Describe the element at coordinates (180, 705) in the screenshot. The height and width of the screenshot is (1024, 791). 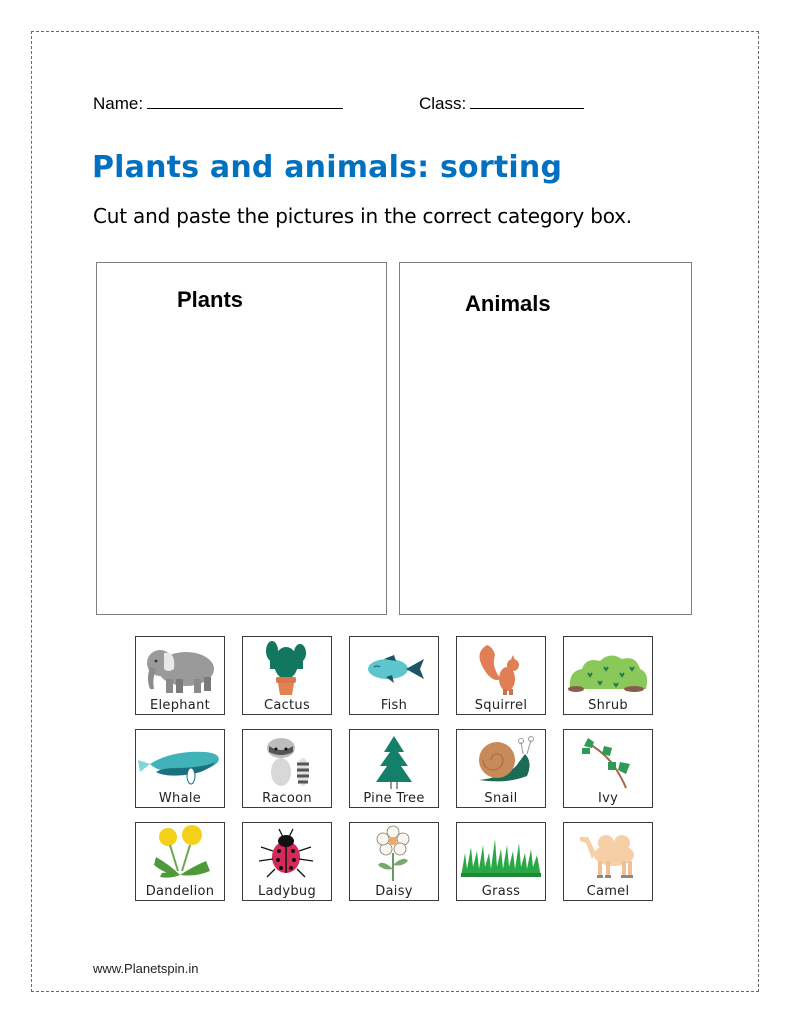
I see `card-label: Elephant` at that location.